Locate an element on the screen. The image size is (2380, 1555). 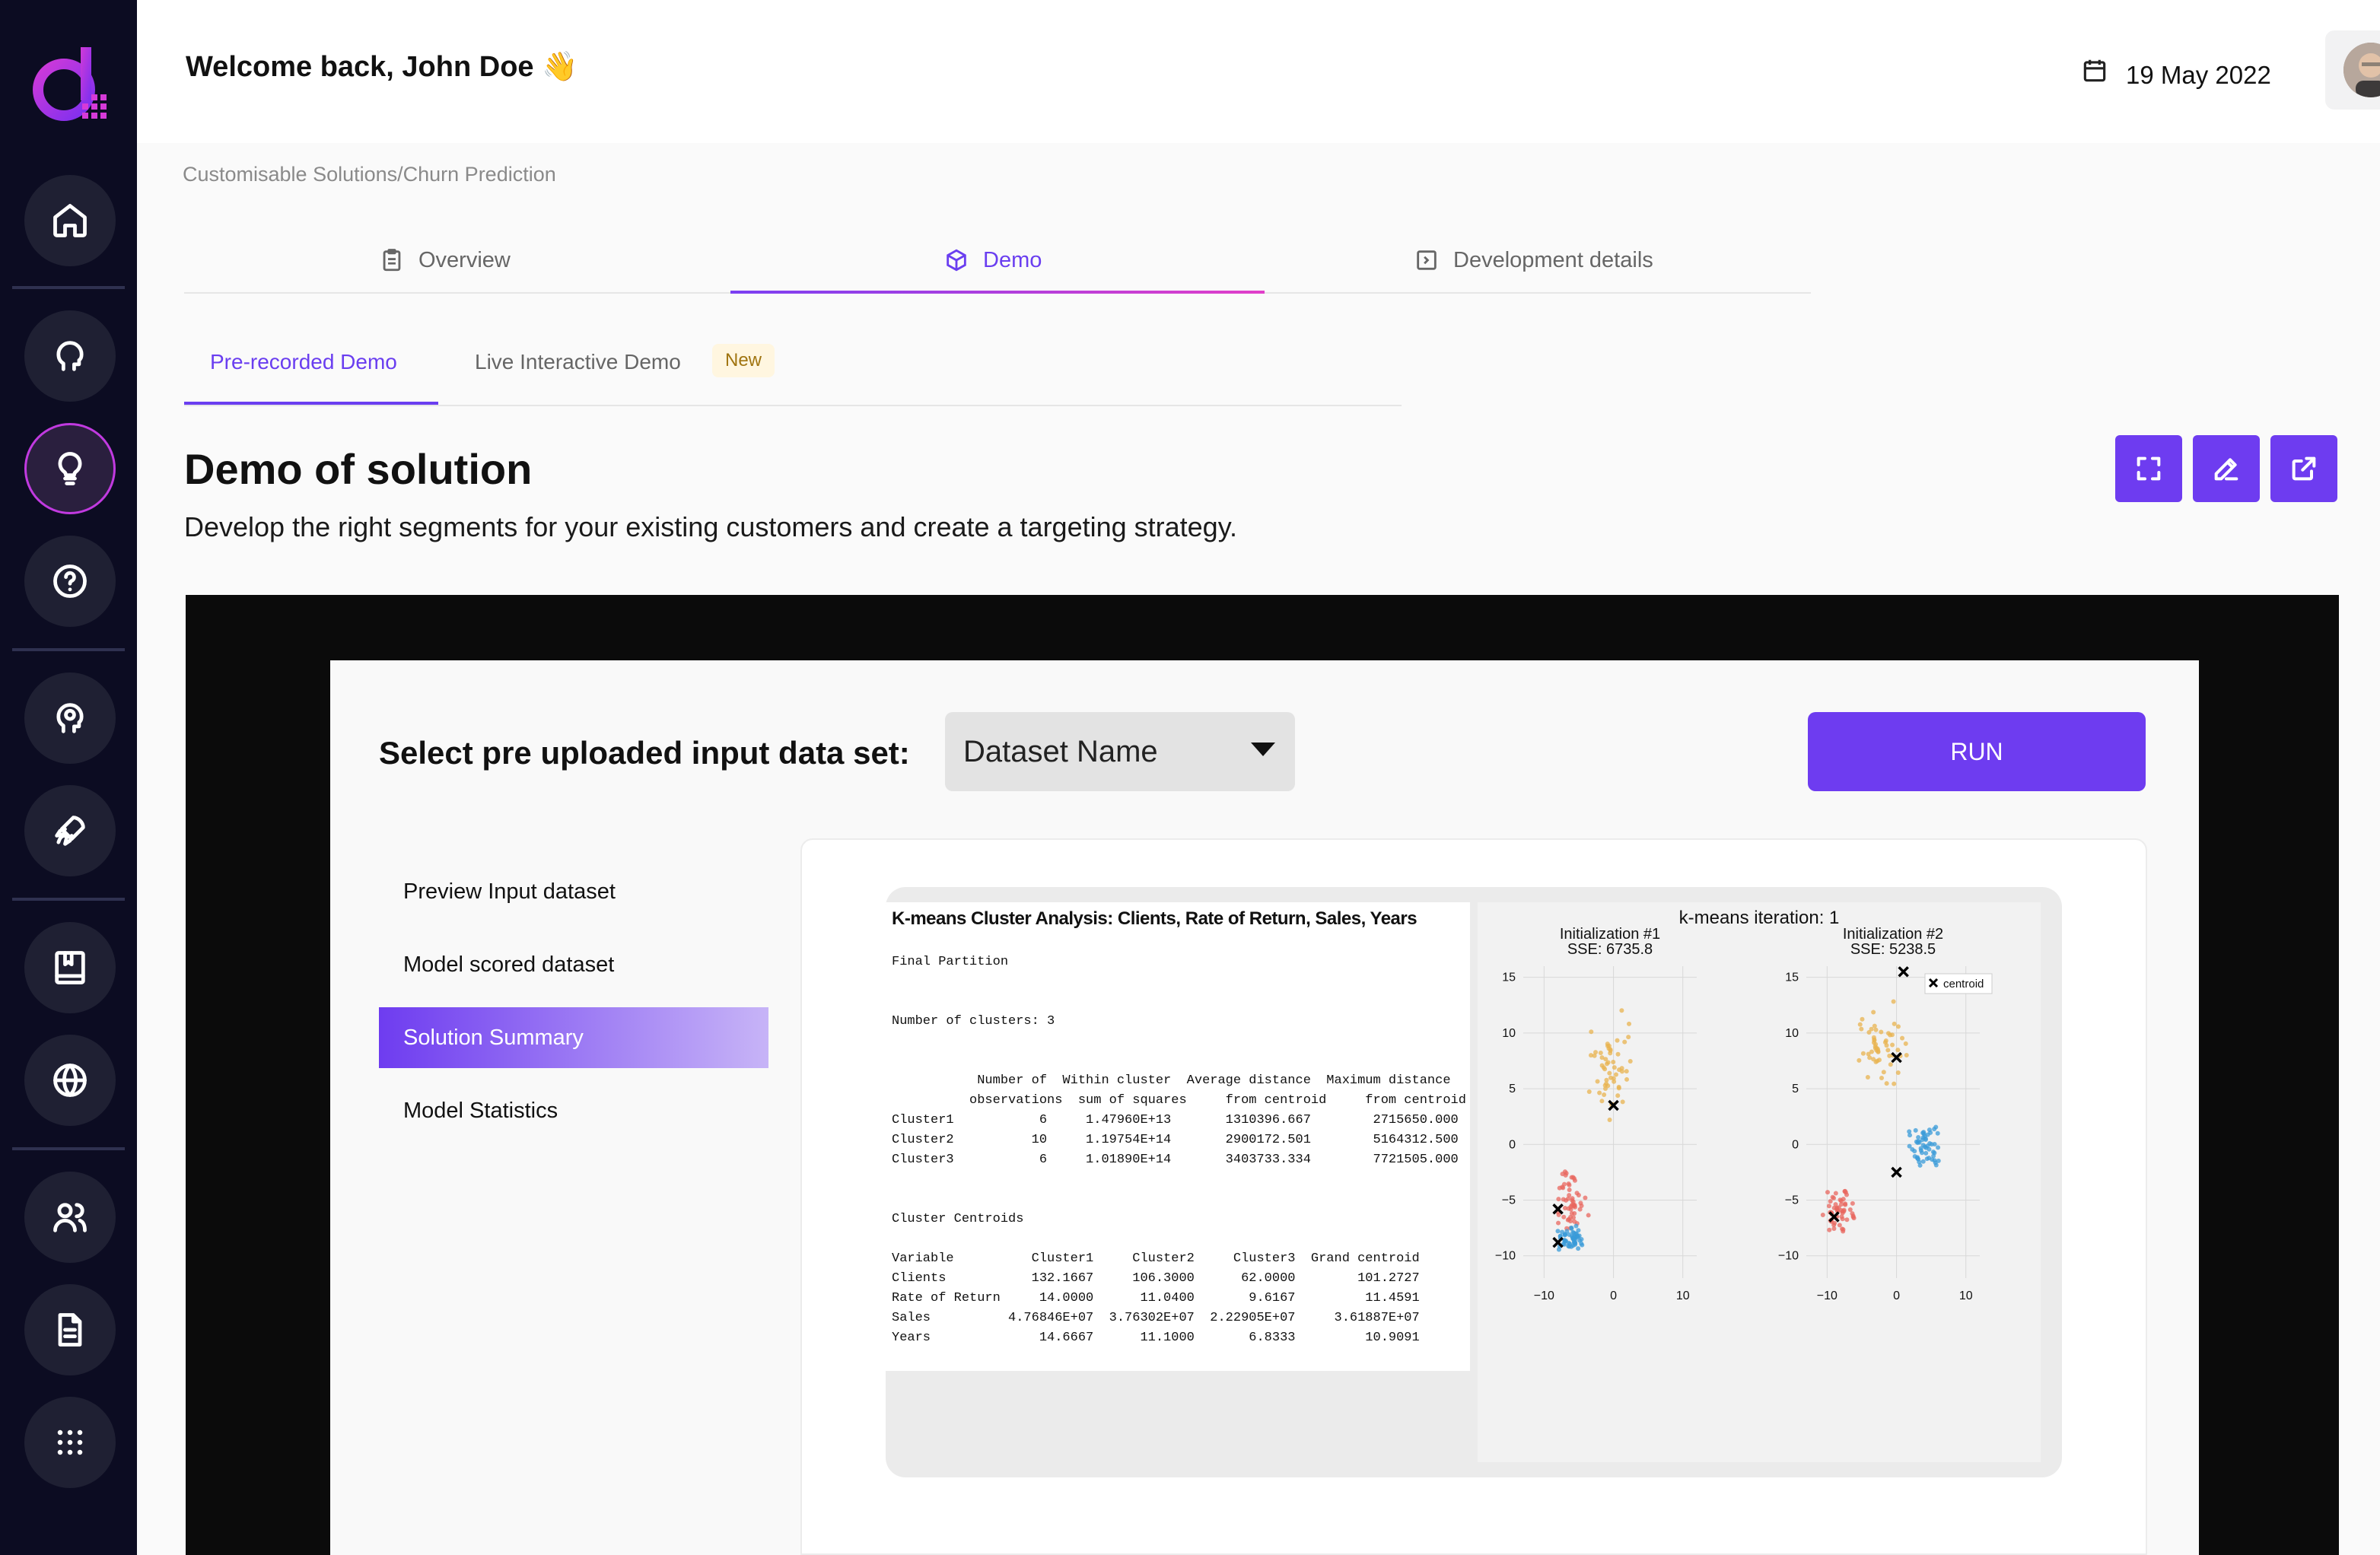
external-link-icon is located at coordinates (2304, 469).